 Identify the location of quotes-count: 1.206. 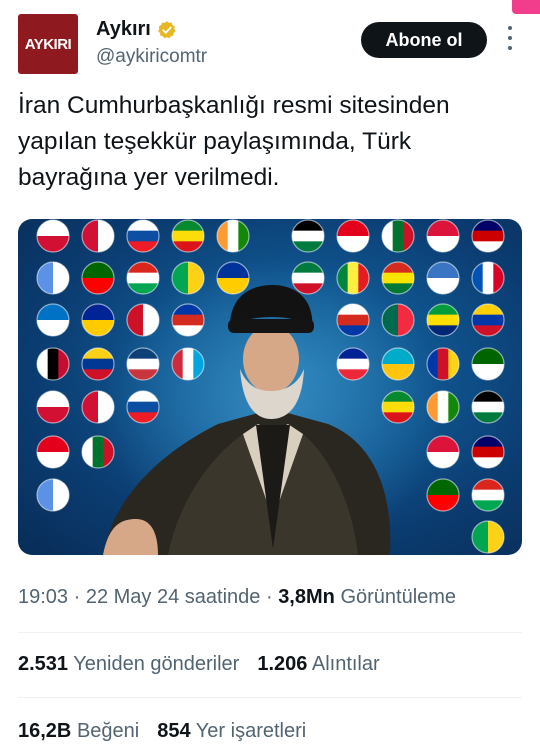
(282, 664).